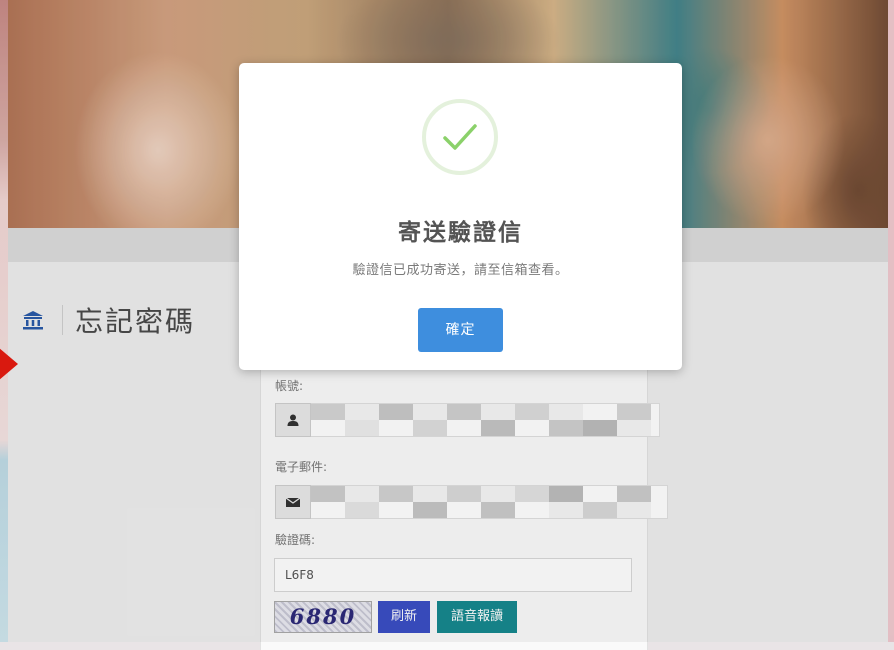 This screenshot has height=650, width=894. I want to click on dialog-message: 驗證信已成功寄送，請至信箱查看。, so click(460, 270).